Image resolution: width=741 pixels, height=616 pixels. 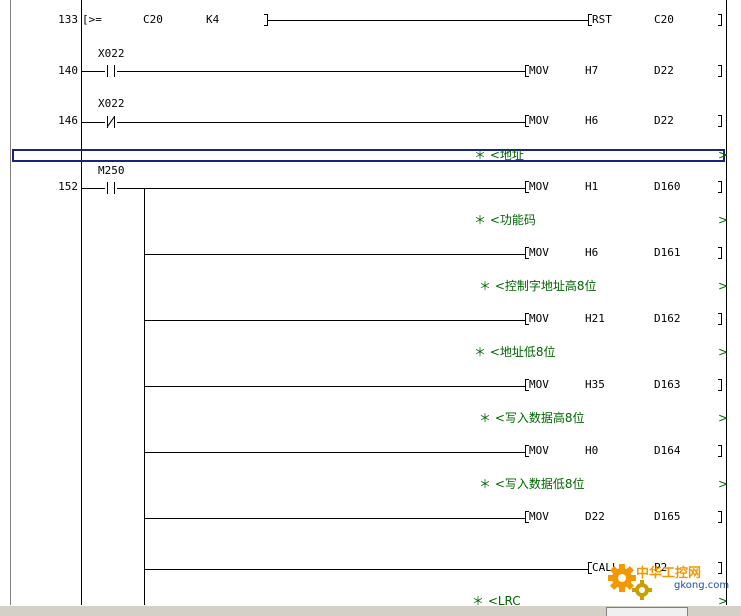 What do you see at coordinates (667, 385) in the screenshot?
I see `instruction-operand-d: D163` at bounding box center [667, 385].